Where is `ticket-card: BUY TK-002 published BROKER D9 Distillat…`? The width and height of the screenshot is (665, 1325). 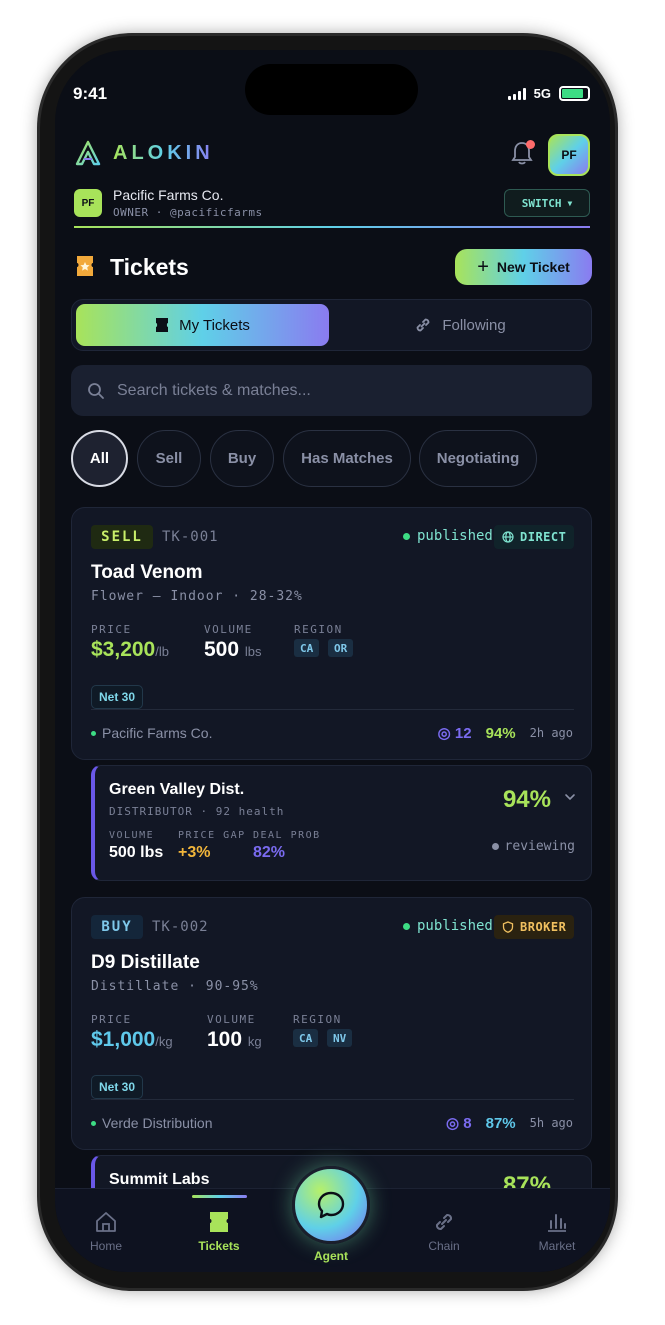
ticket-card: BUY TK-002 published BROKER D9 Distillat… is located at coordinates (331, 1023).